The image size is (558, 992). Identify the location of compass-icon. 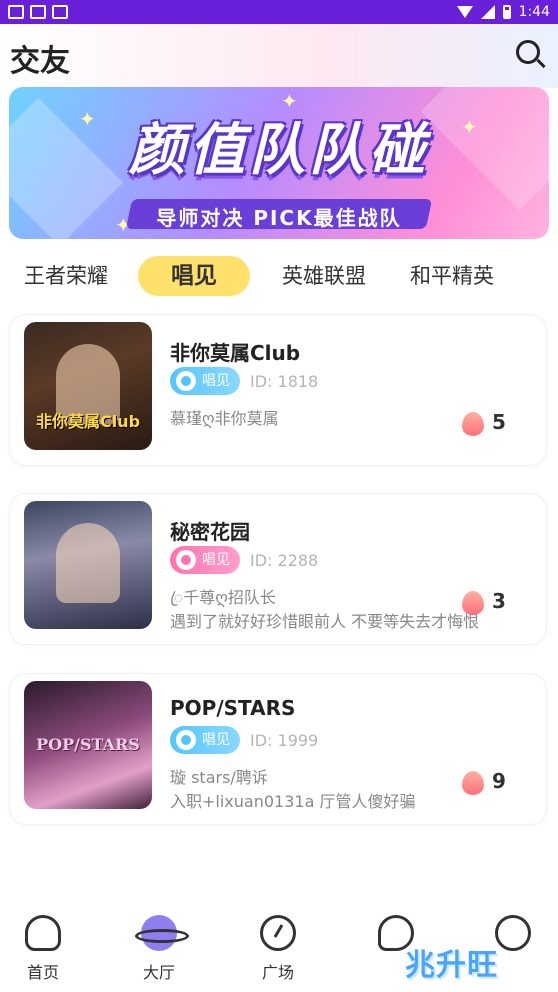
(278, 933).